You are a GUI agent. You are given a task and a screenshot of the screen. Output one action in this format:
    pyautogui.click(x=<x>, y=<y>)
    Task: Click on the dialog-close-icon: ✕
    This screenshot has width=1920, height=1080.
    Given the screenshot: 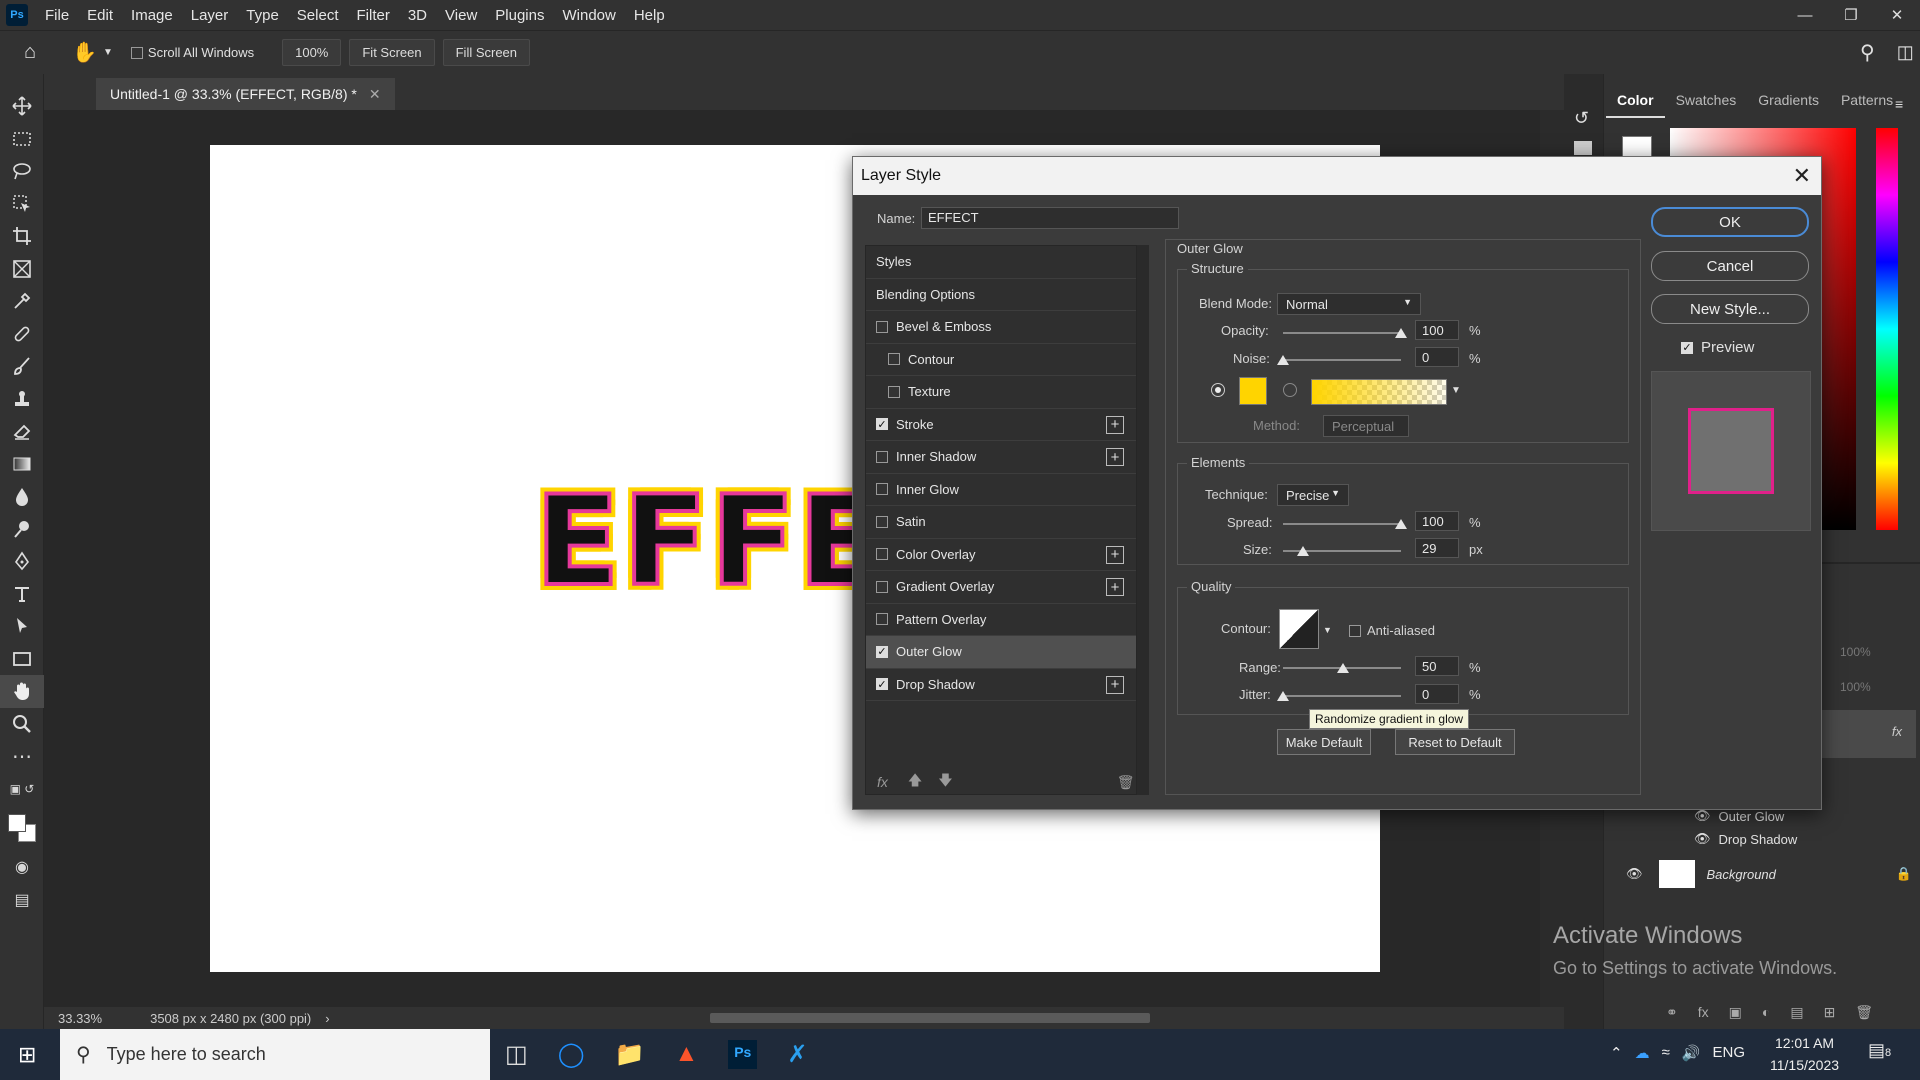 What is the action you would take?
    pyautogui.click(x=1802, y=176)
    